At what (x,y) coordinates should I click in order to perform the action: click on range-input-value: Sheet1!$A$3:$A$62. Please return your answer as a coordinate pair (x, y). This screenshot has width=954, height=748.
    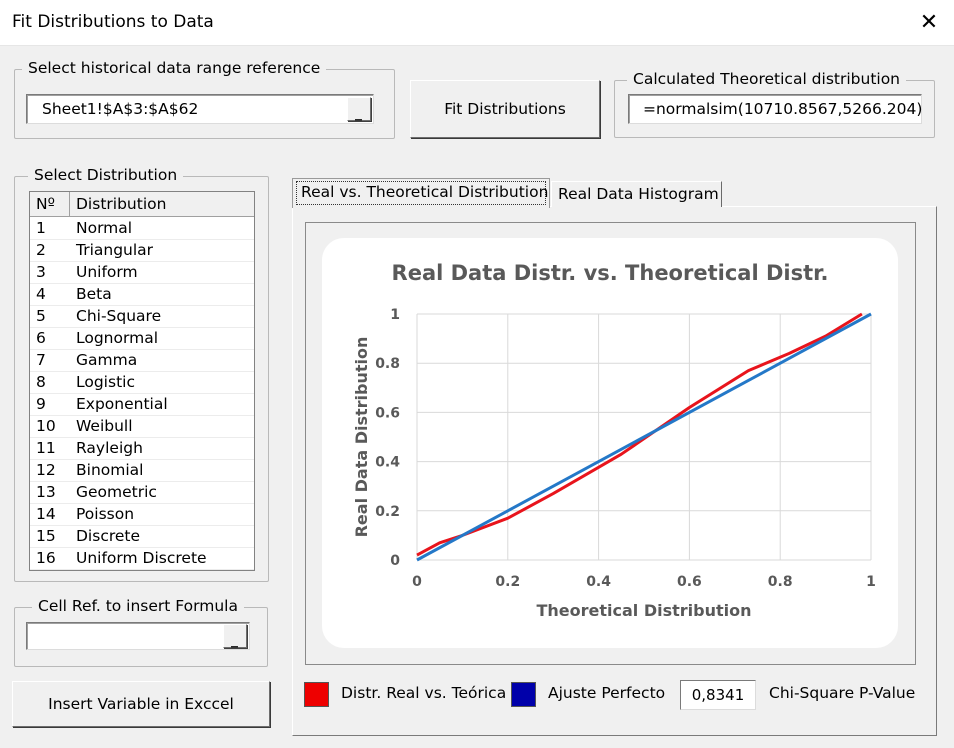
    Looking at the image, I should click on (120, 109).